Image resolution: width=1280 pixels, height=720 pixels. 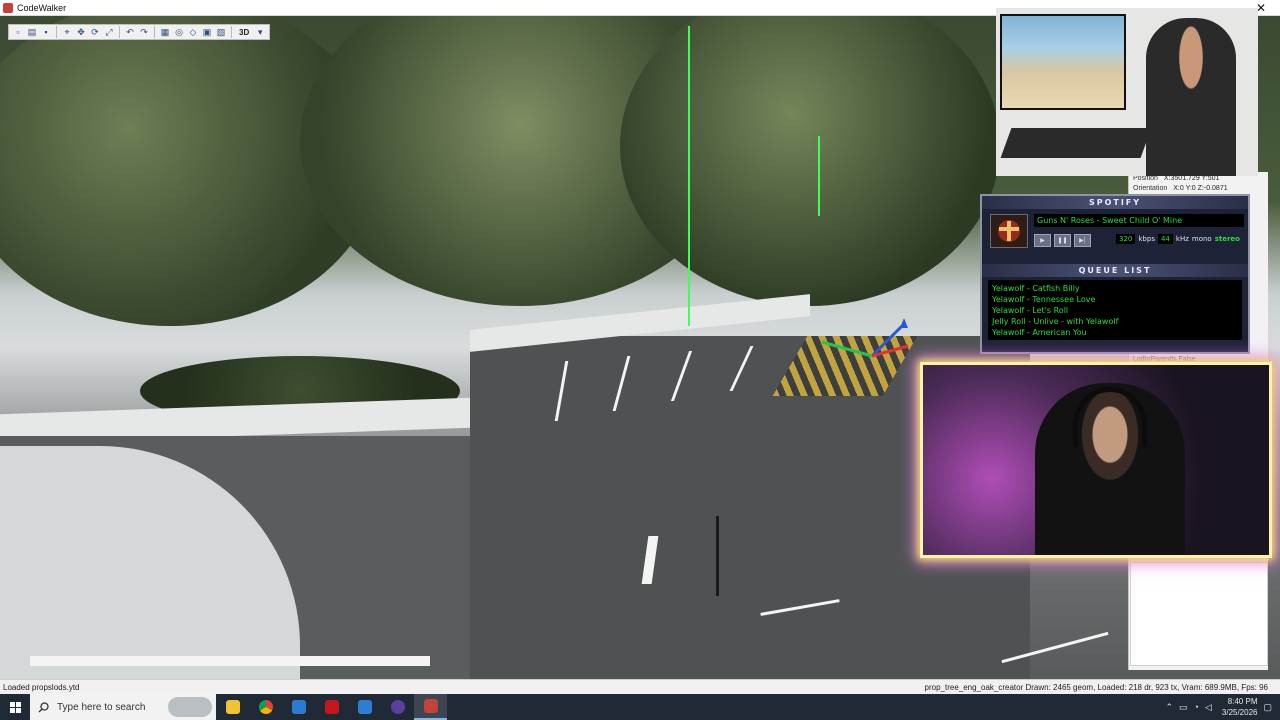 What do you see at coordinates (95, 32) in the screenshot?
I see `rotate-icon: ⟳` at bounding box center [95, 32].